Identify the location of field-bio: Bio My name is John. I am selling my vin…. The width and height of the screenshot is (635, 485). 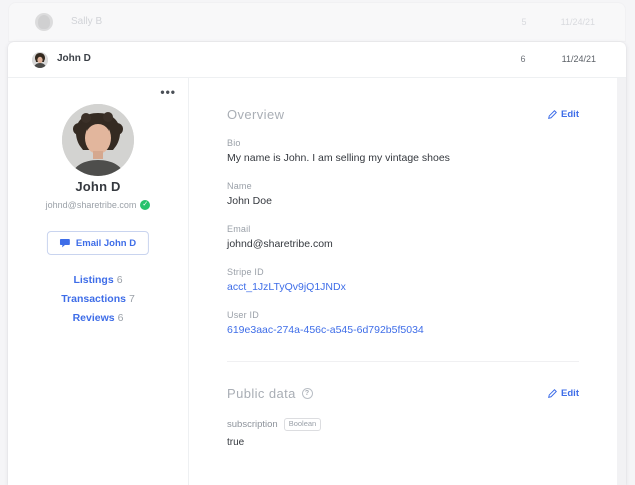
(403, 151).